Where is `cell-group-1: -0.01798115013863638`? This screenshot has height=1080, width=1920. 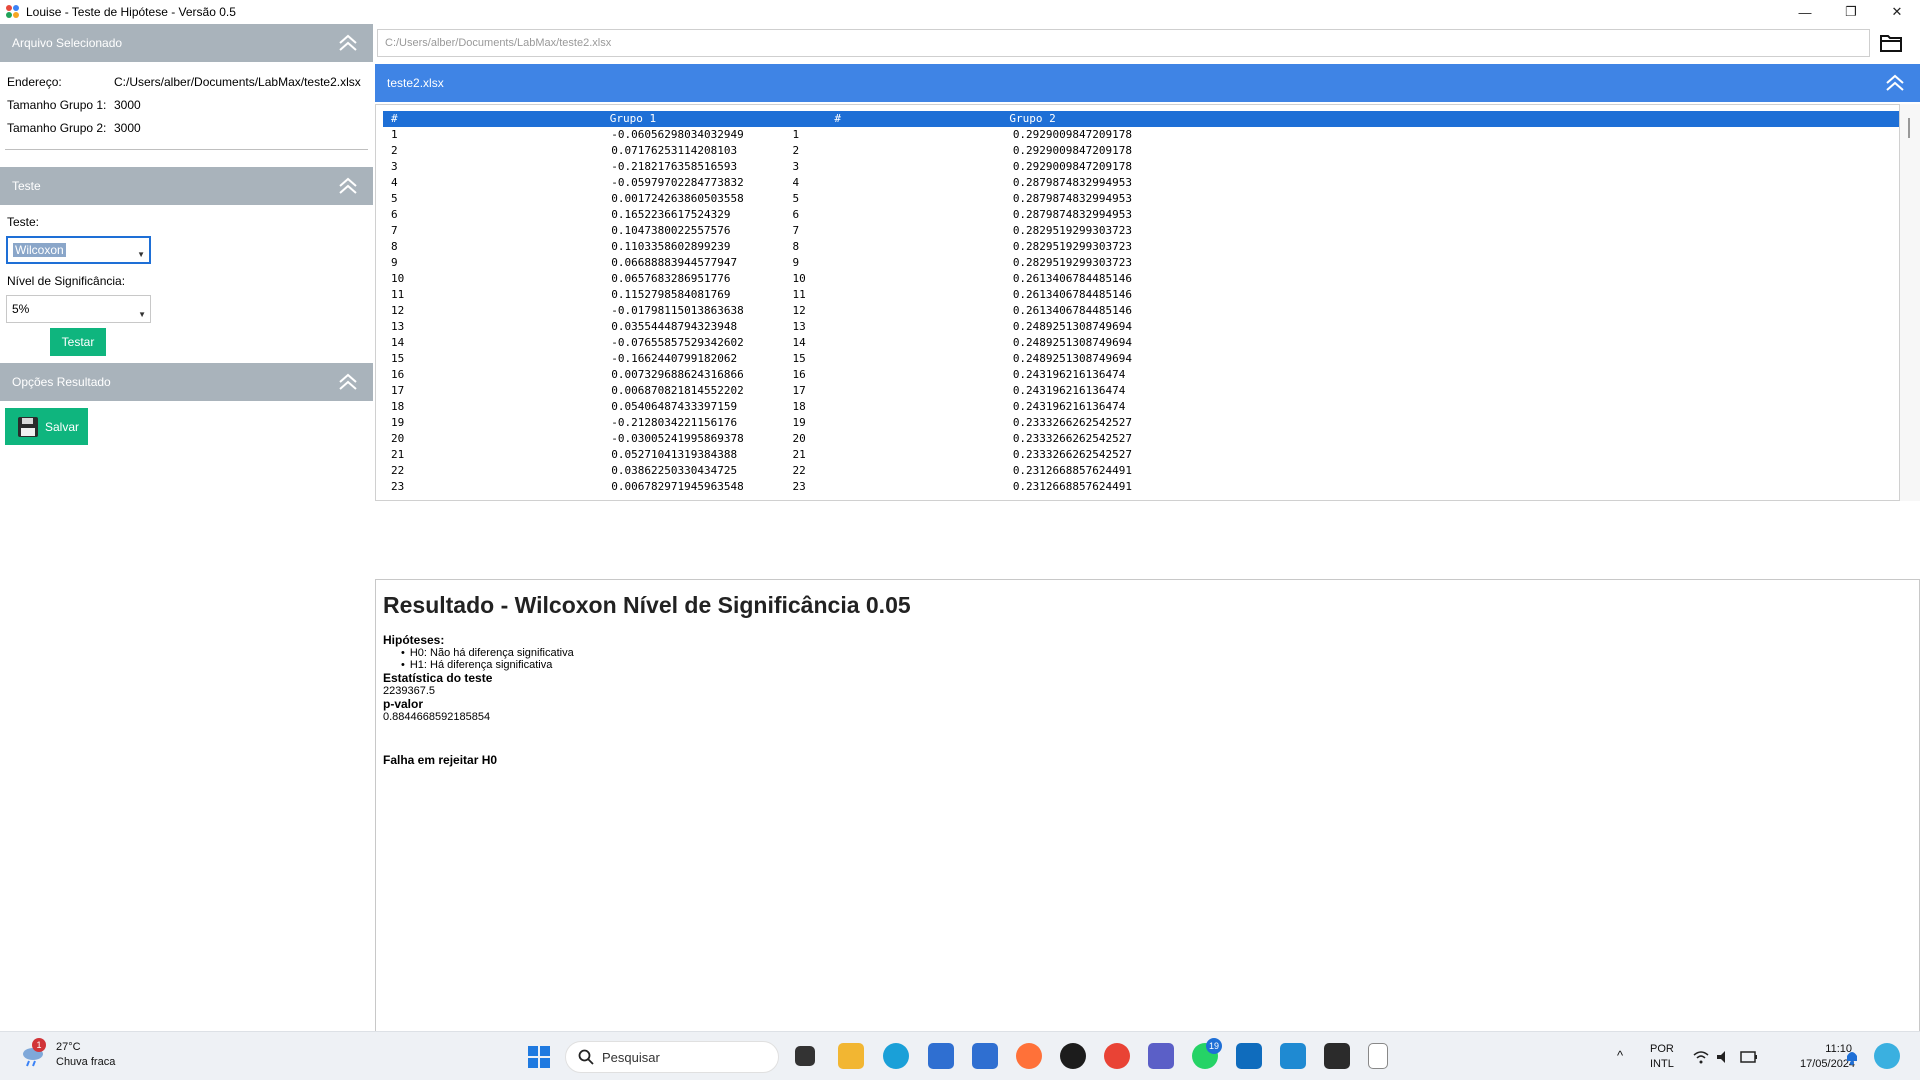
cell-group-1: -0.01798115013863638 is located at coordinates (677, 310).